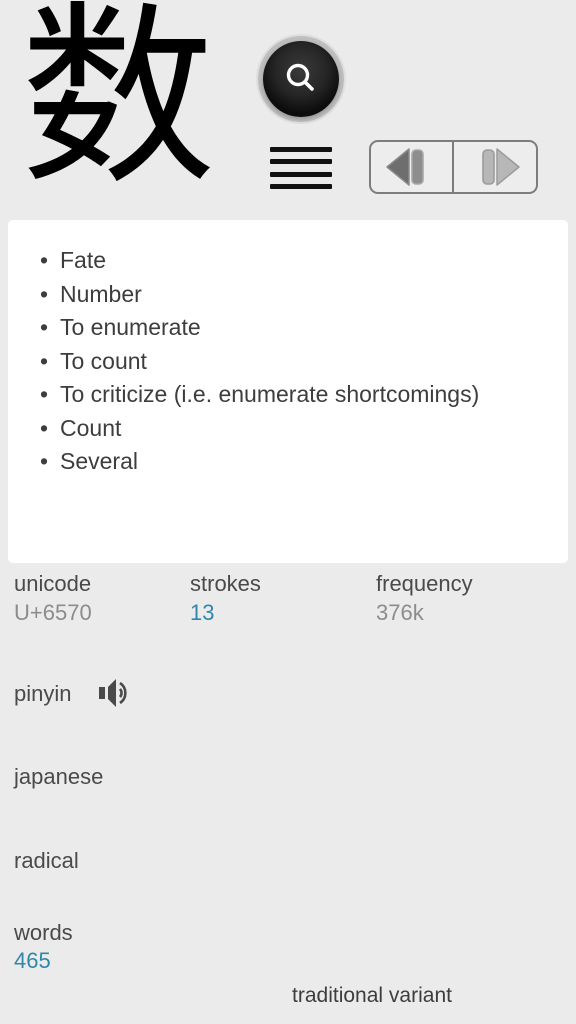 This screenshot has height=1024, width=576. Describe the element at coordinates (288, 261) in the screenshot. I see `definition-item: Fate` at that location.